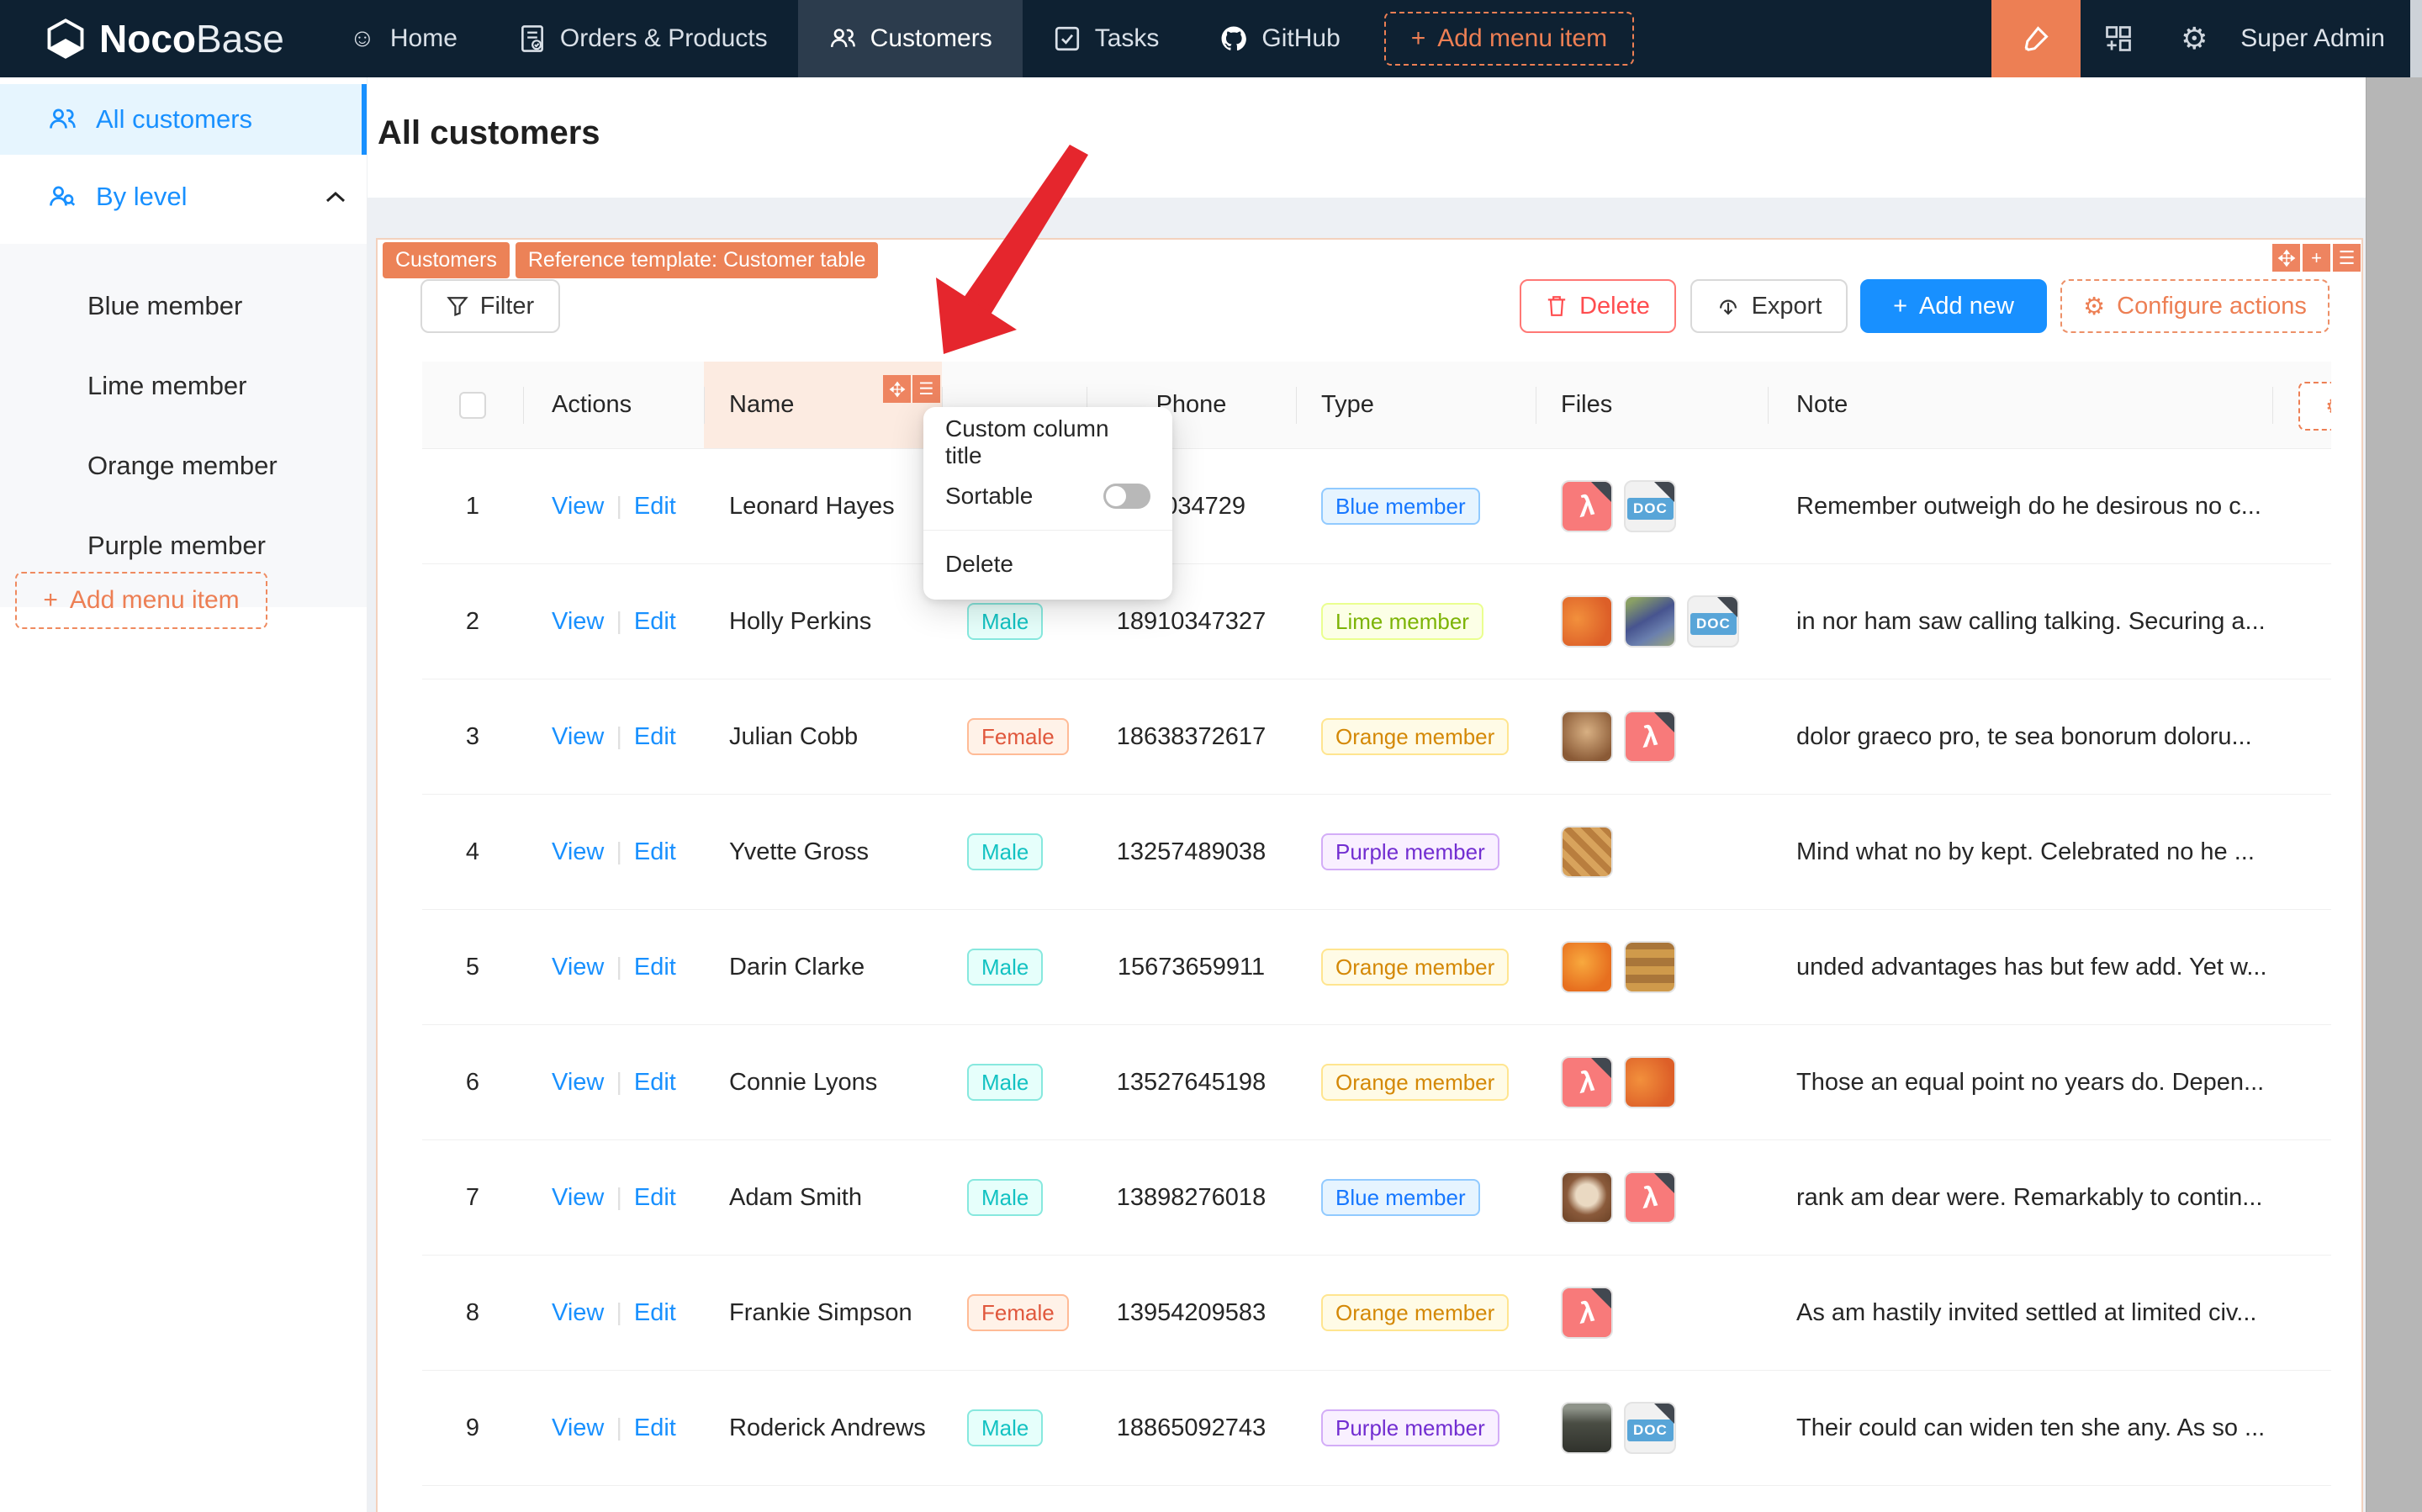  Describe the element at coordinates (1126, 496) in the screenshot. I see `sortable-toggle` at that location.